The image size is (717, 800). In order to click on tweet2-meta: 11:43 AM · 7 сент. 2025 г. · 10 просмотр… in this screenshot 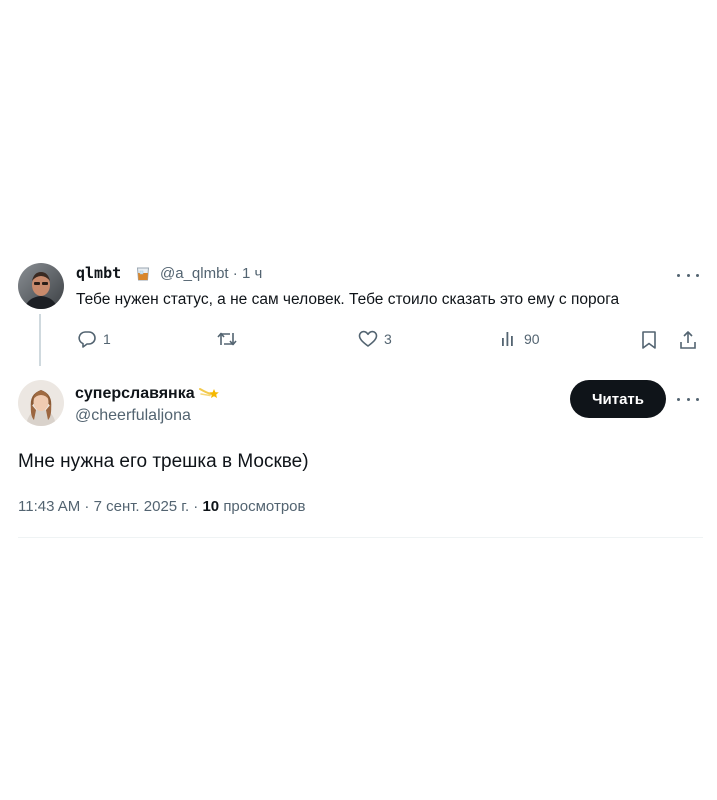, I will do `click(161, 506)`.